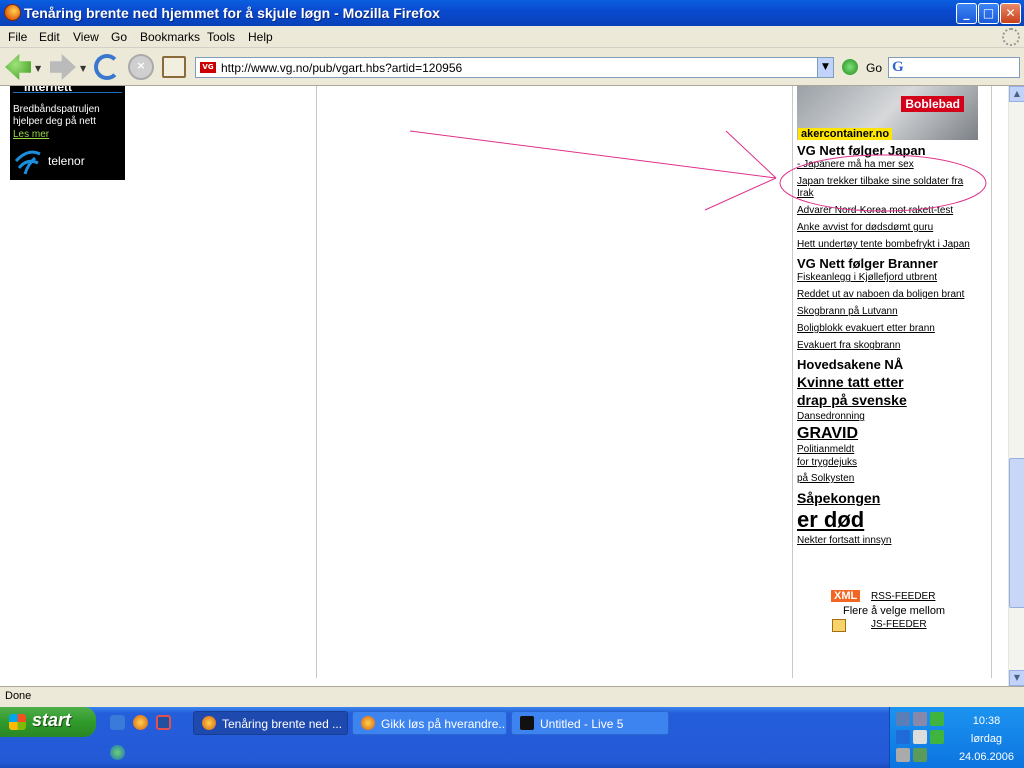 This screenshot has width=1024, height=768. I want to click on menu-go: Go, so click(119, 37).